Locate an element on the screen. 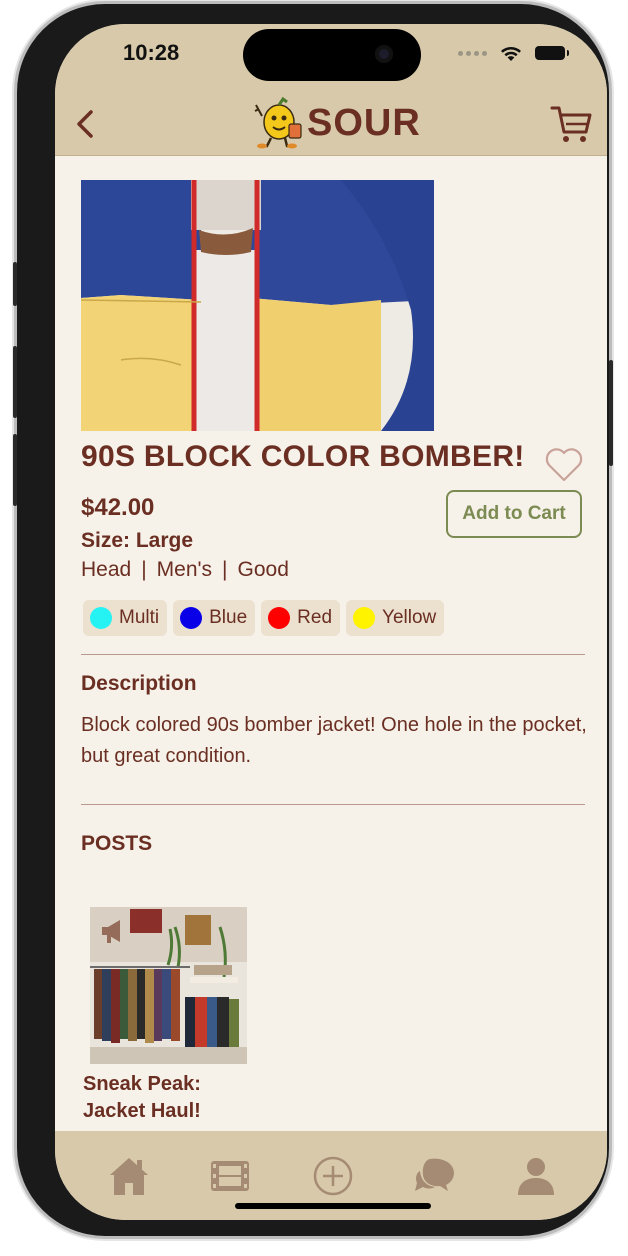 The height and width of the screenshot is (1256, 628). lemon-mascot-icon is located at coordinates (278, 122).